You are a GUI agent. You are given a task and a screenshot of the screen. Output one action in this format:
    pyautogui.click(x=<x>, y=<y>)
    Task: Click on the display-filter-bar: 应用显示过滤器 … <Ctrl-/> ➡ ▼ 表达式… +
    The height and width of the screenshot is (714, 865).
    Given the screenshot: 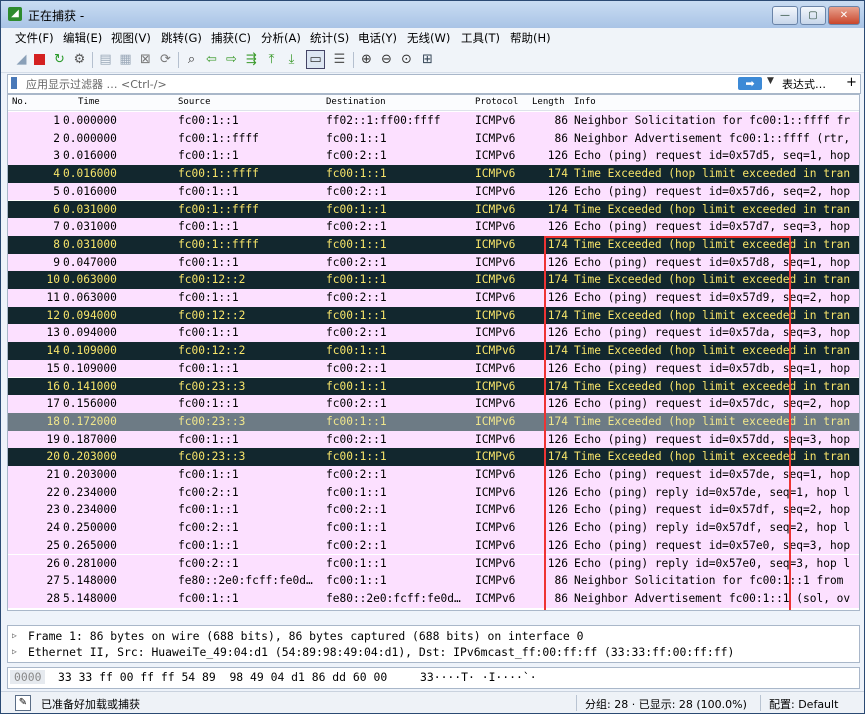 What is the action you would take?
    pyautogui.click(x=434, y=84)
    